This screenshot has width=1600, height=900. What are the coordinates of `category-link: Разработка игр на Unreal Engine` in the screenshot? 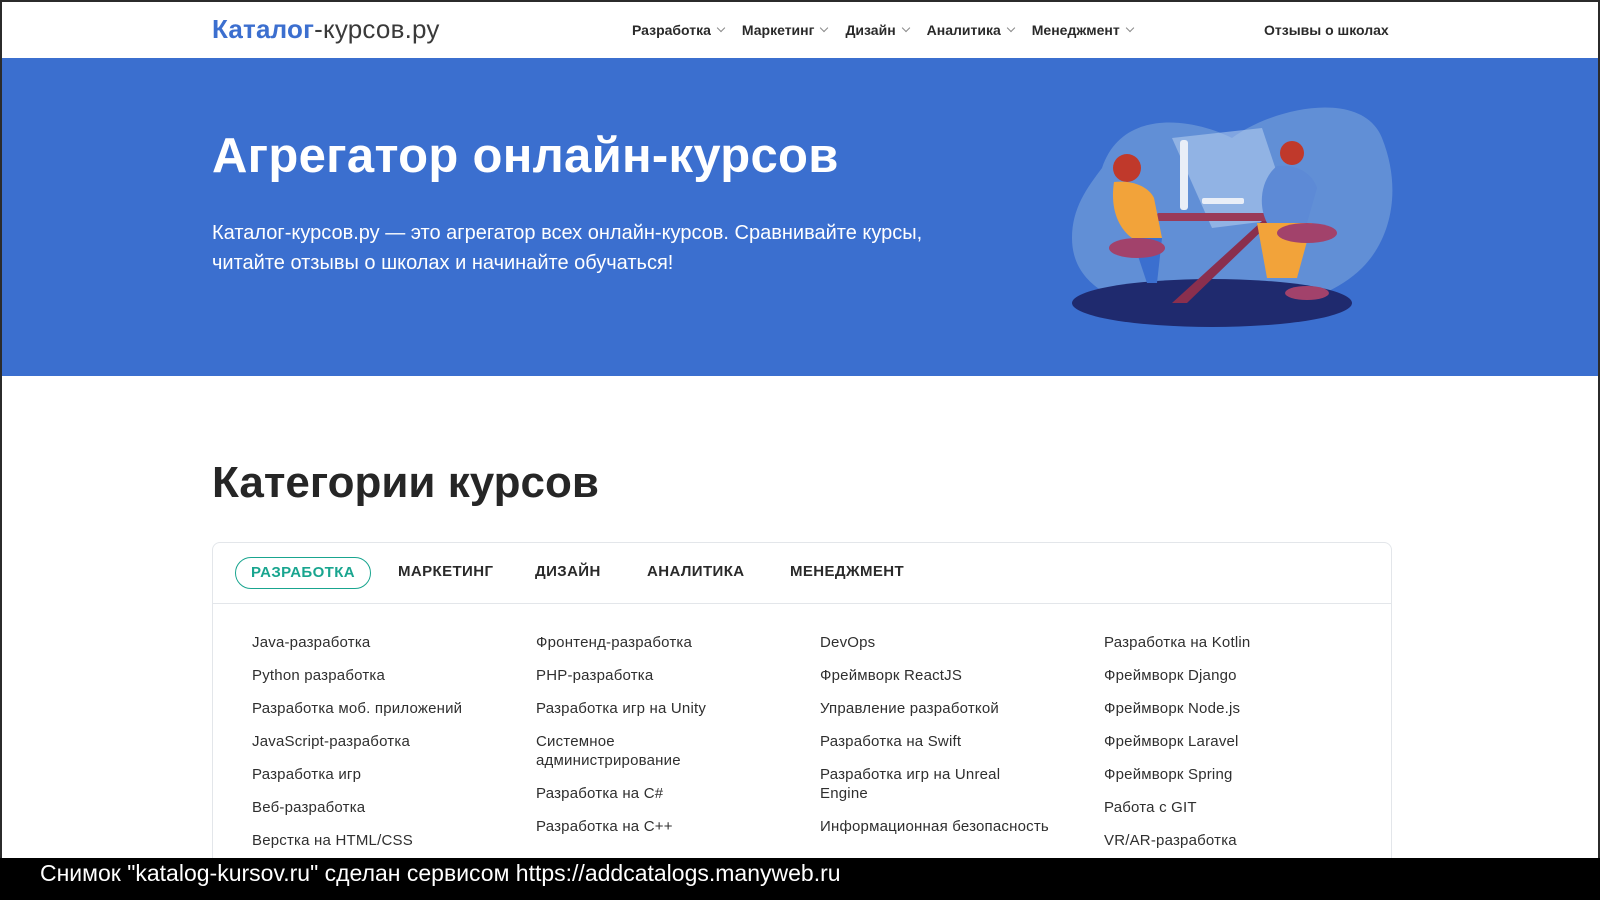 It's located at (935, 784).